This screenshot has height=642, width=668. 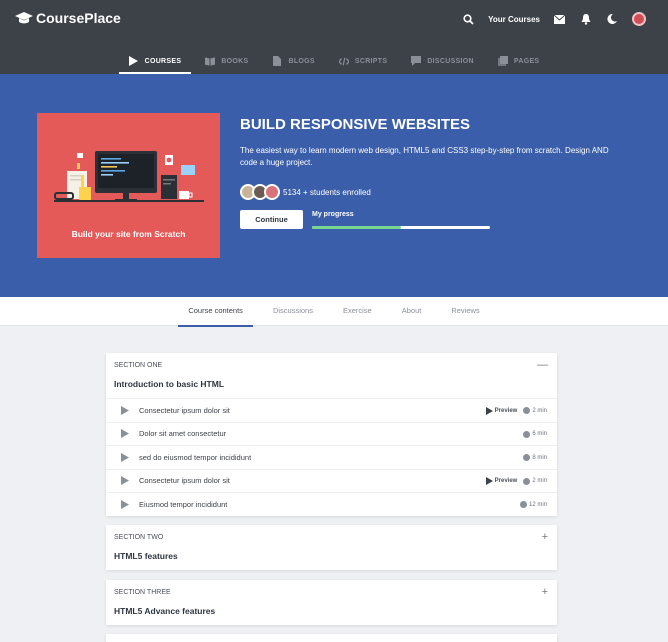 I want to click on mail-icon, so click(x=559, y=19).